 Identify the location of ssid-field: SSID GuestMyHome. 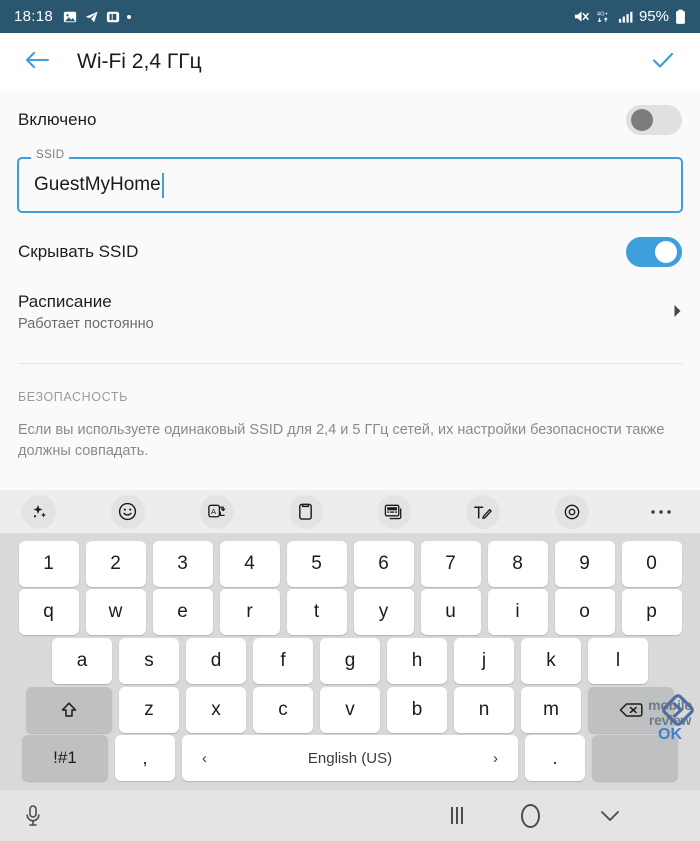
(350, 181).